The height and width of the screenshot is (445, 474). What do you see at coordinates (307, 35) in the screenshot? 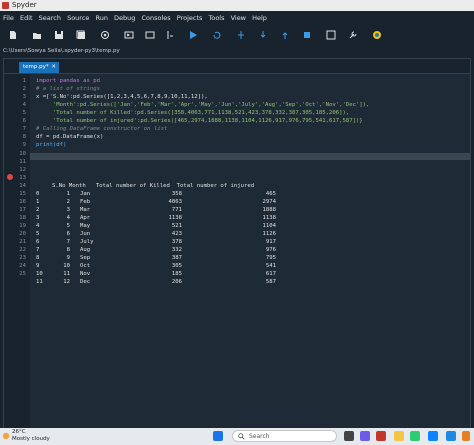
I see `stop-icon` at bounding box center [307, 35].